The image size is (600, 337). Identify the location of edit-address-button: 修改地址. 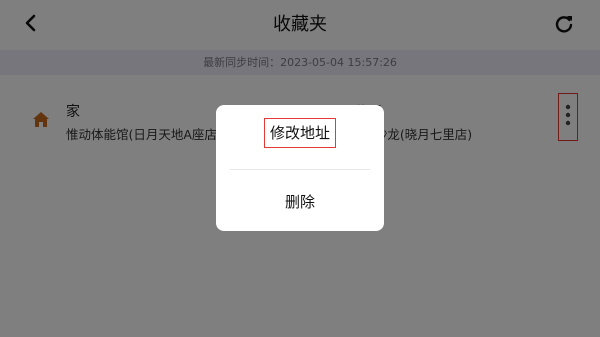
(300, 138).